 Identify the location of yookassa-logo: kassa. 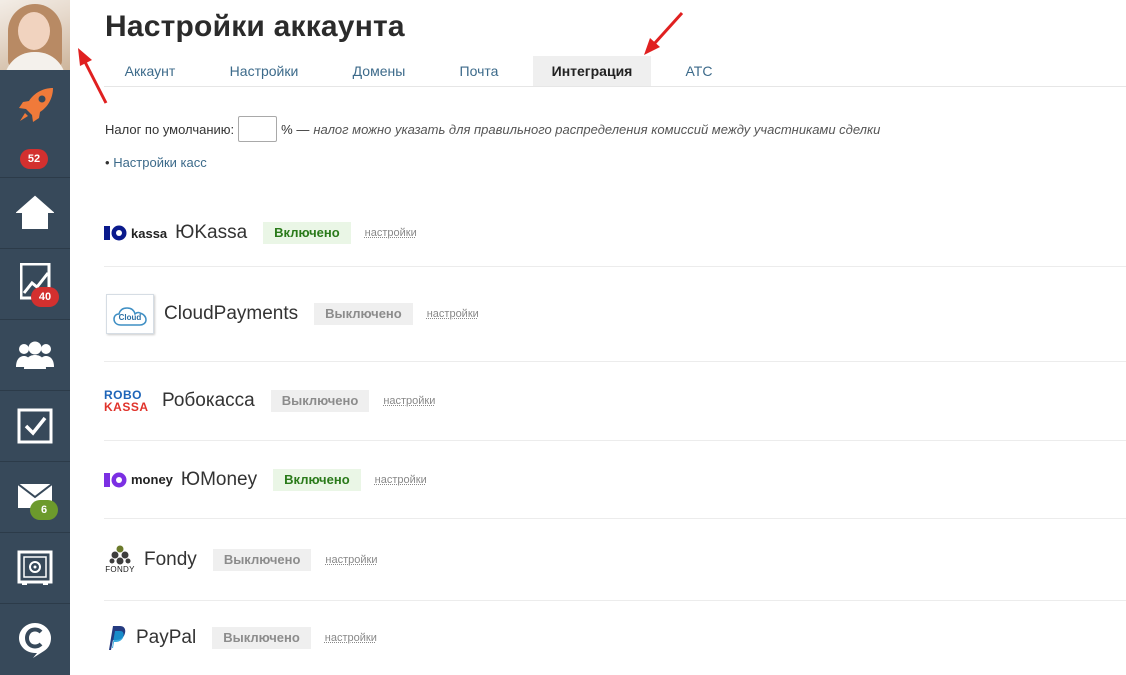
(135, 233).